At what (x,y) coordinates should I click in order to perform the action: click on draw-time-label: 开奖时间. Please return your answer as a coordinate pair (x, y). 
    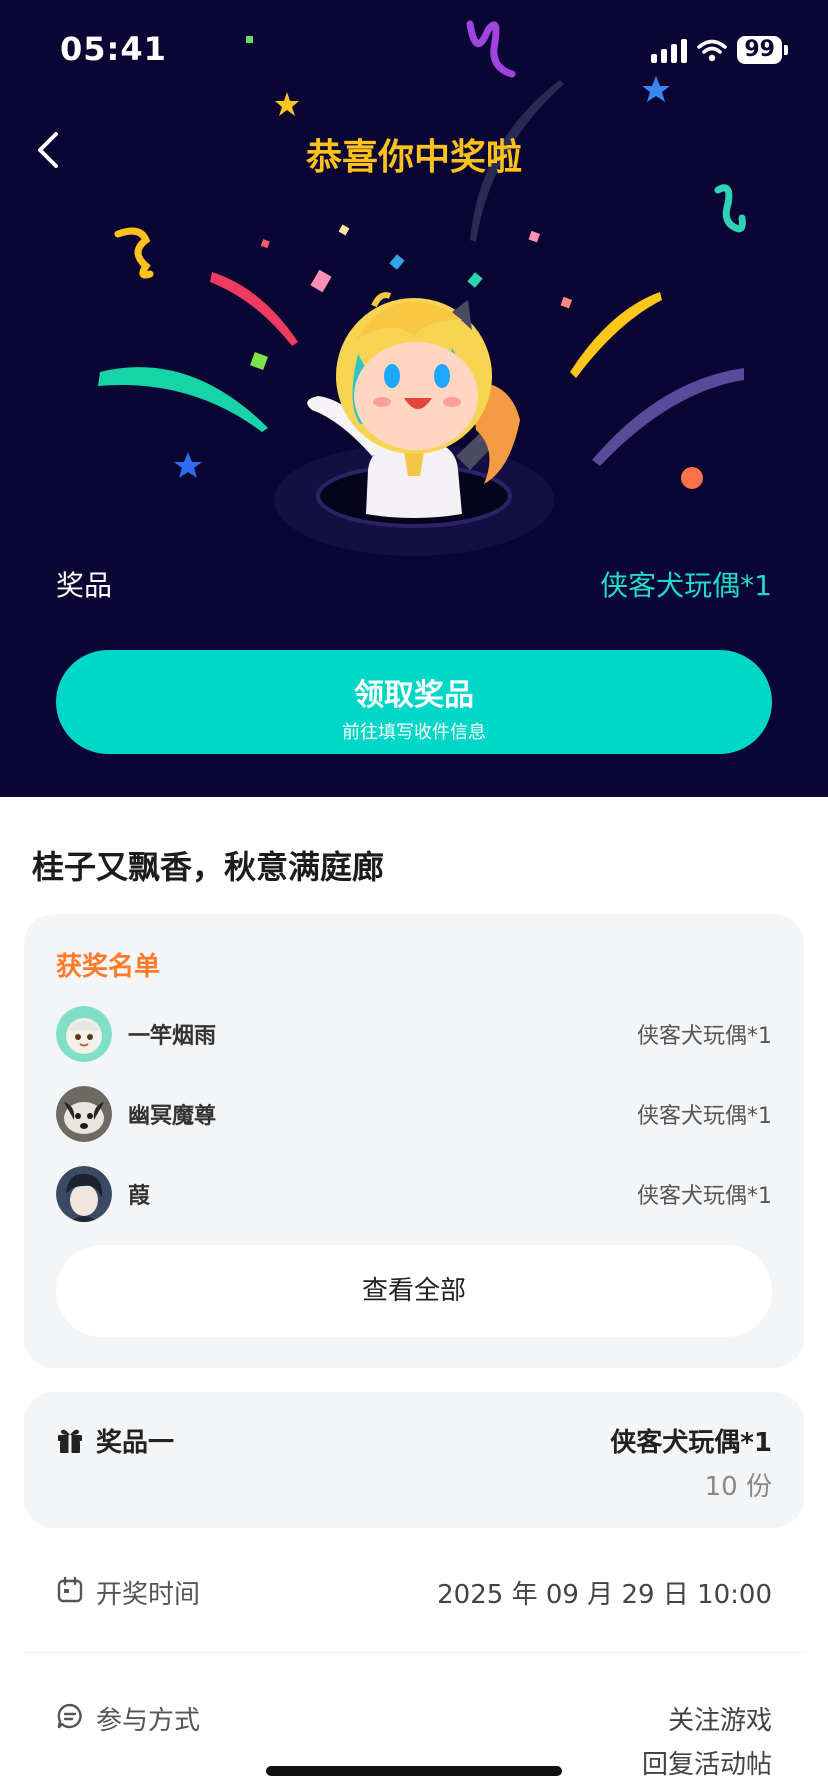
    Looking at the image, I should click on (148, 1595).